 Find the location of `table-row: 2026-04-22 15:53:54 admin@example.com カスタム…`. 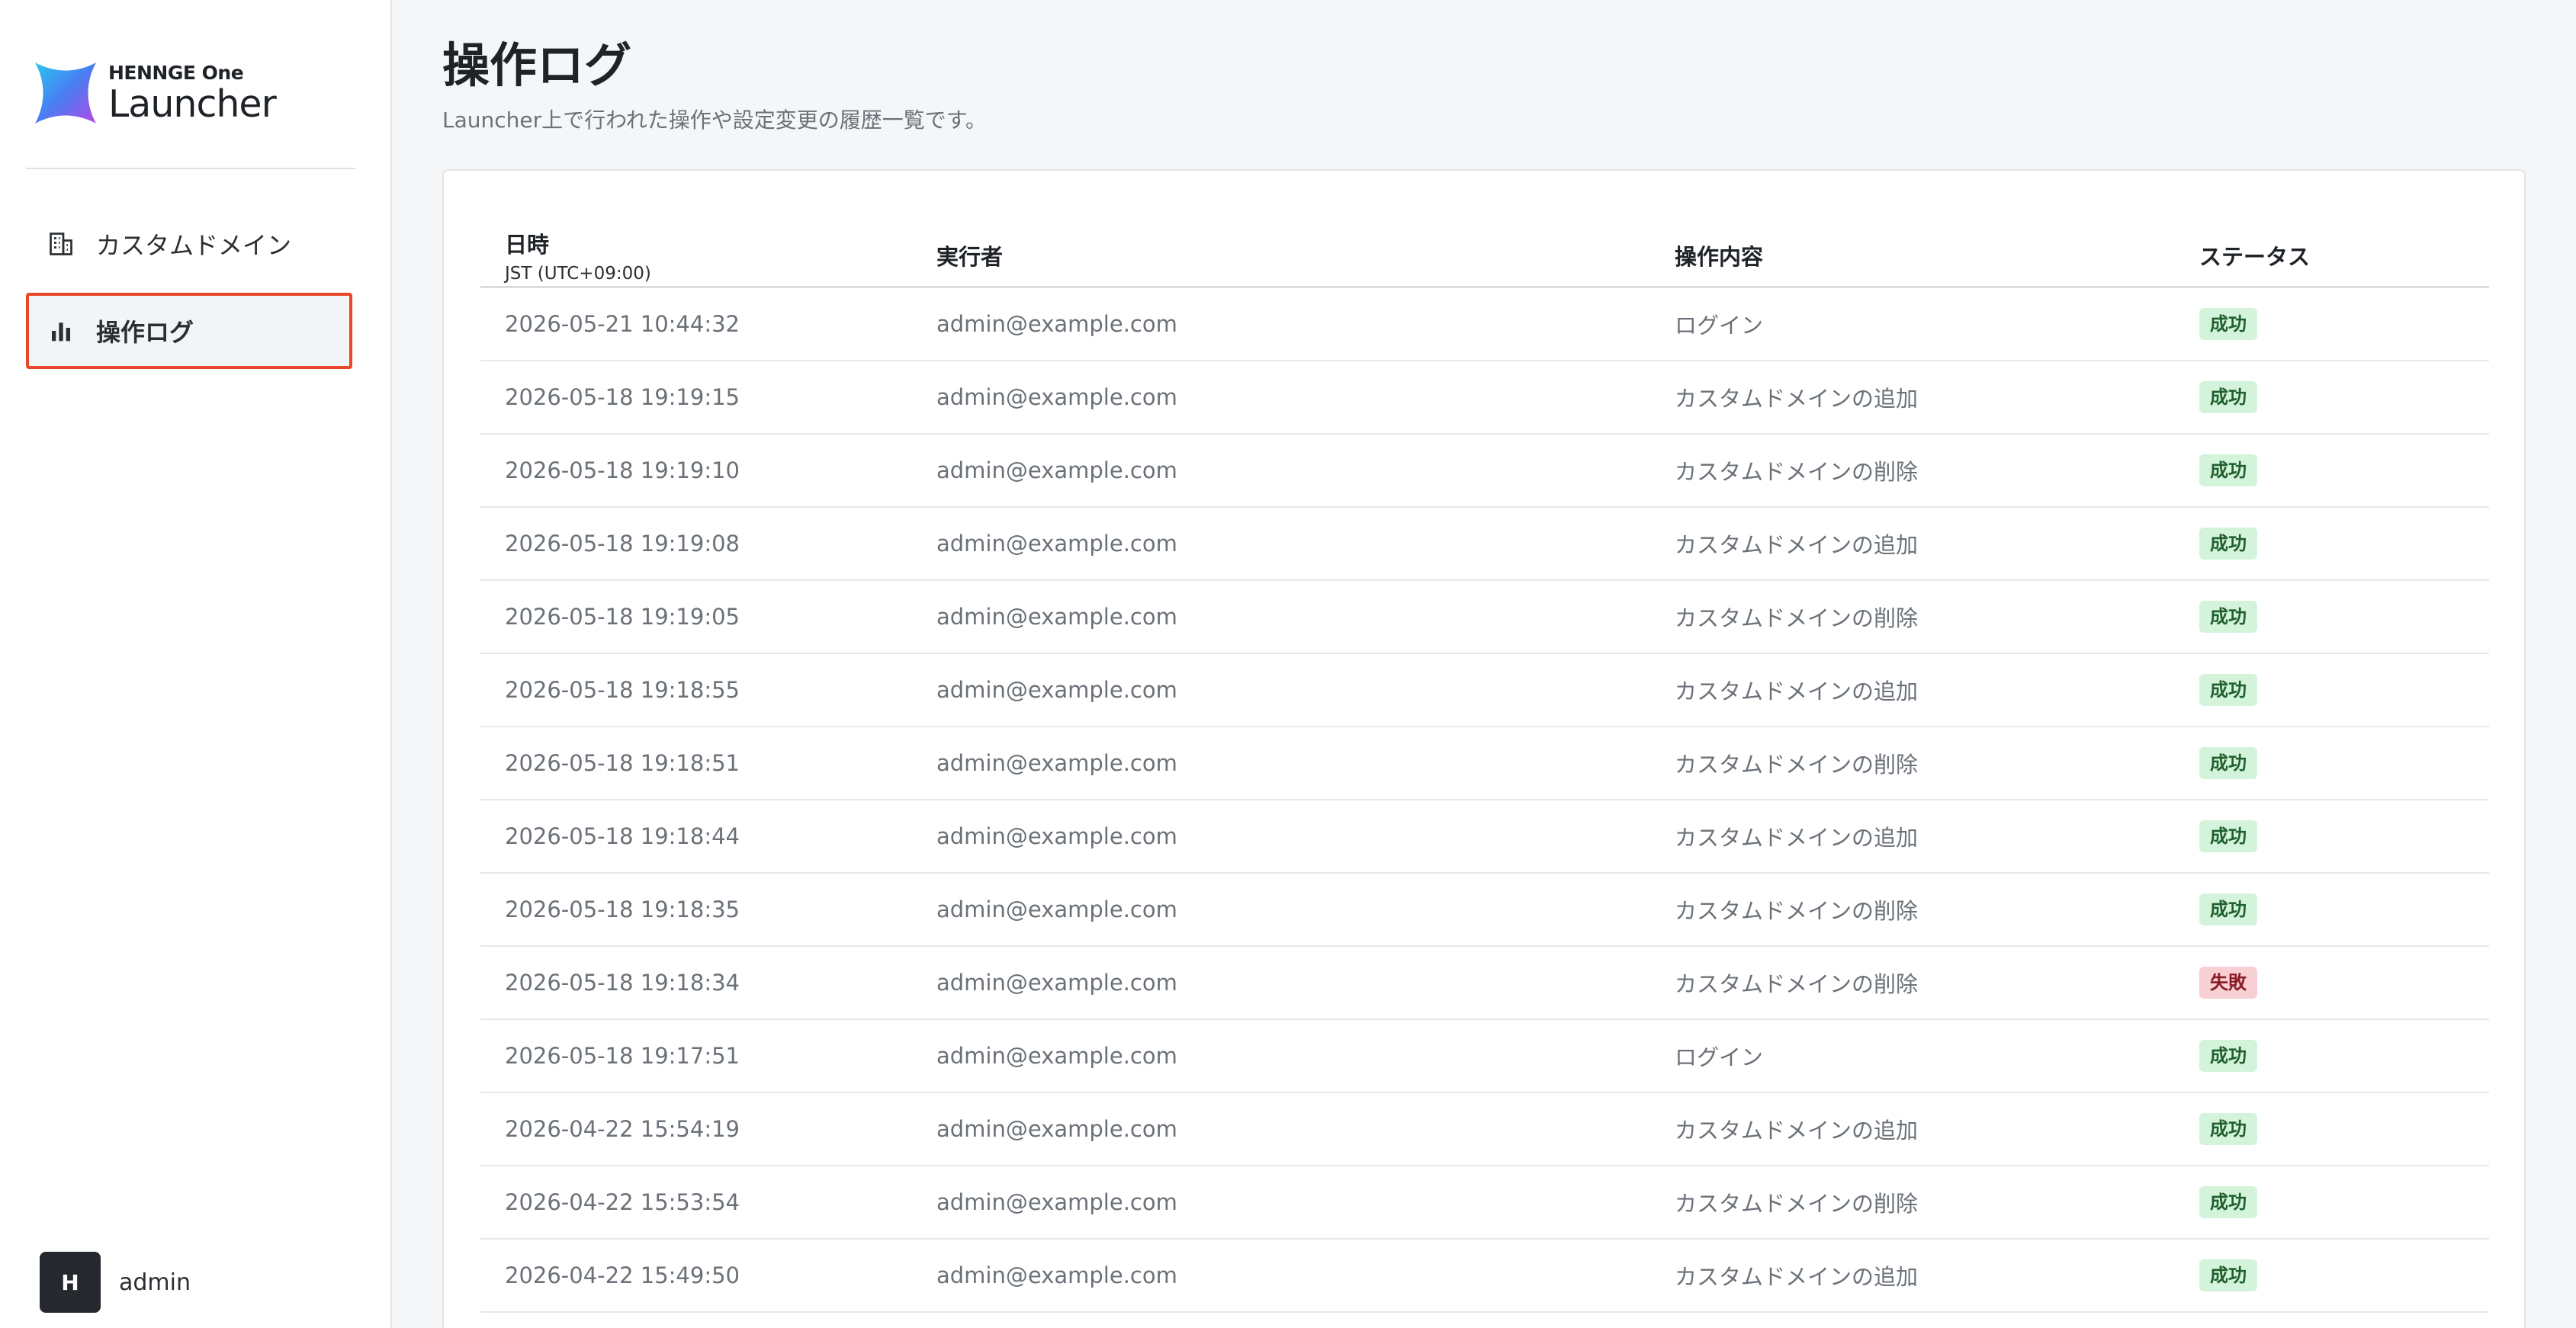

table-row: 2026-04-22 15:53:54 admin@example.com カスタム… is located at coordinates (1484, 1203).